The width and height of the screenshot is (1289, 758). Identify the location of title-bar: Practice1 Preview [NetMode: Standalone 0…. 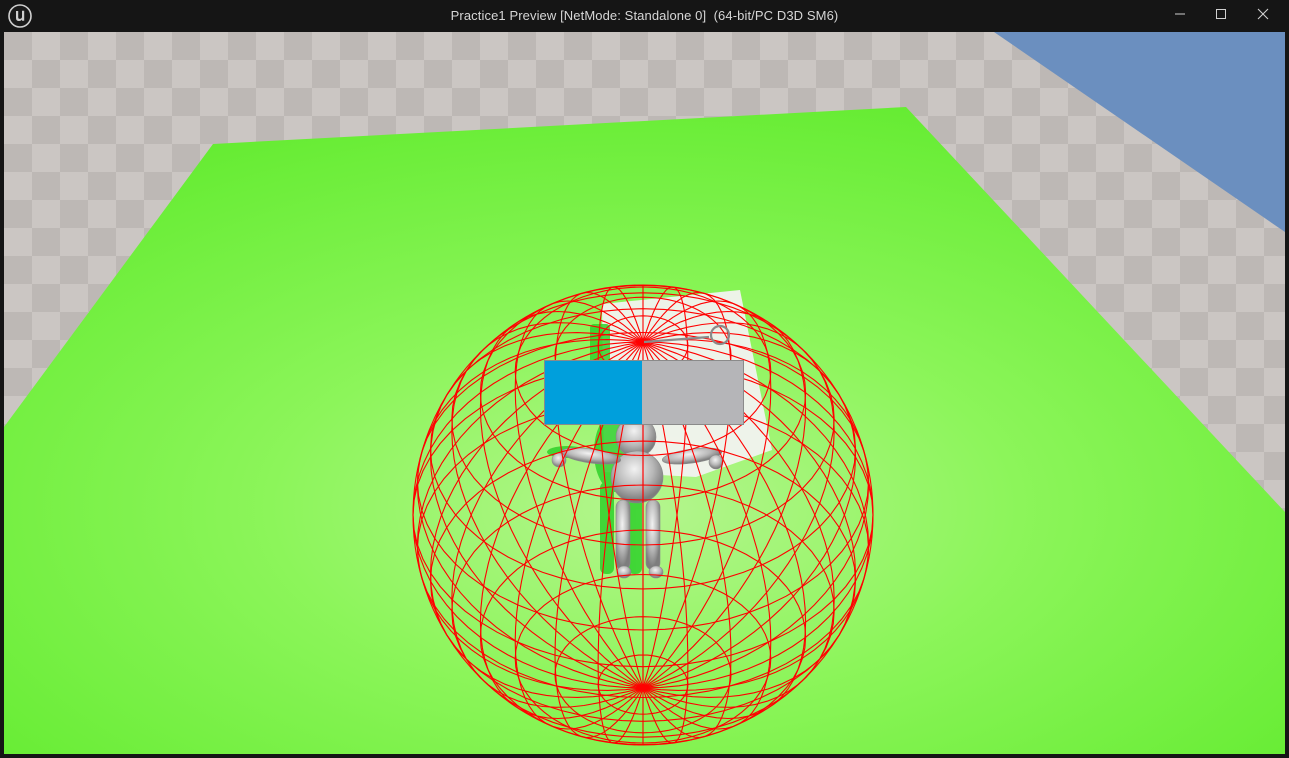
(644, 16).